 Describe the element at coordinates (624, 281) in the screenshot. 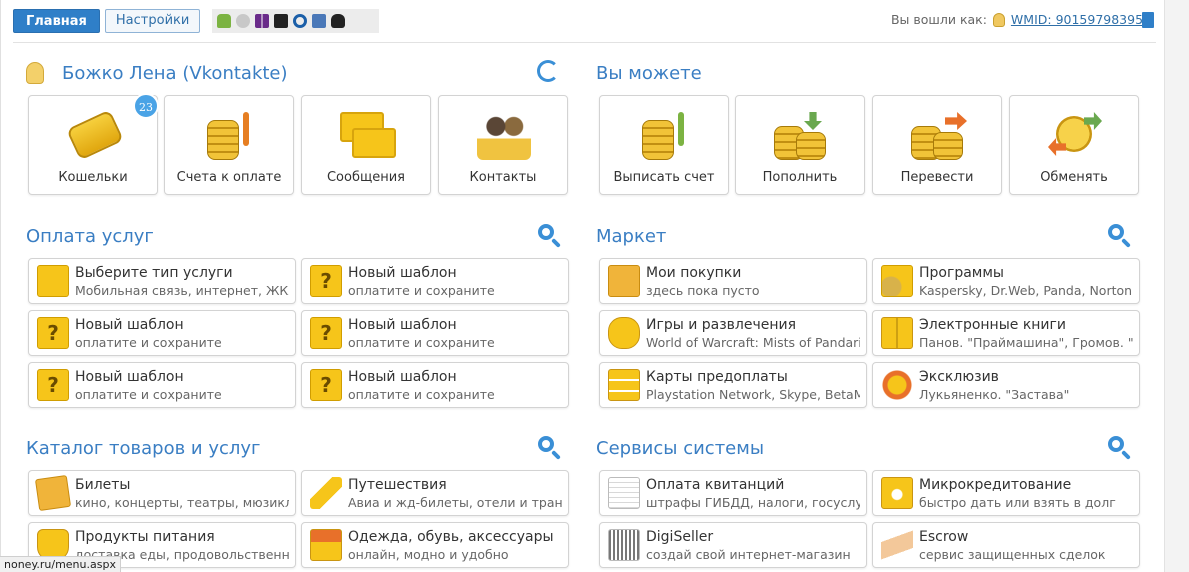

I see `purchases-icon` at that location.